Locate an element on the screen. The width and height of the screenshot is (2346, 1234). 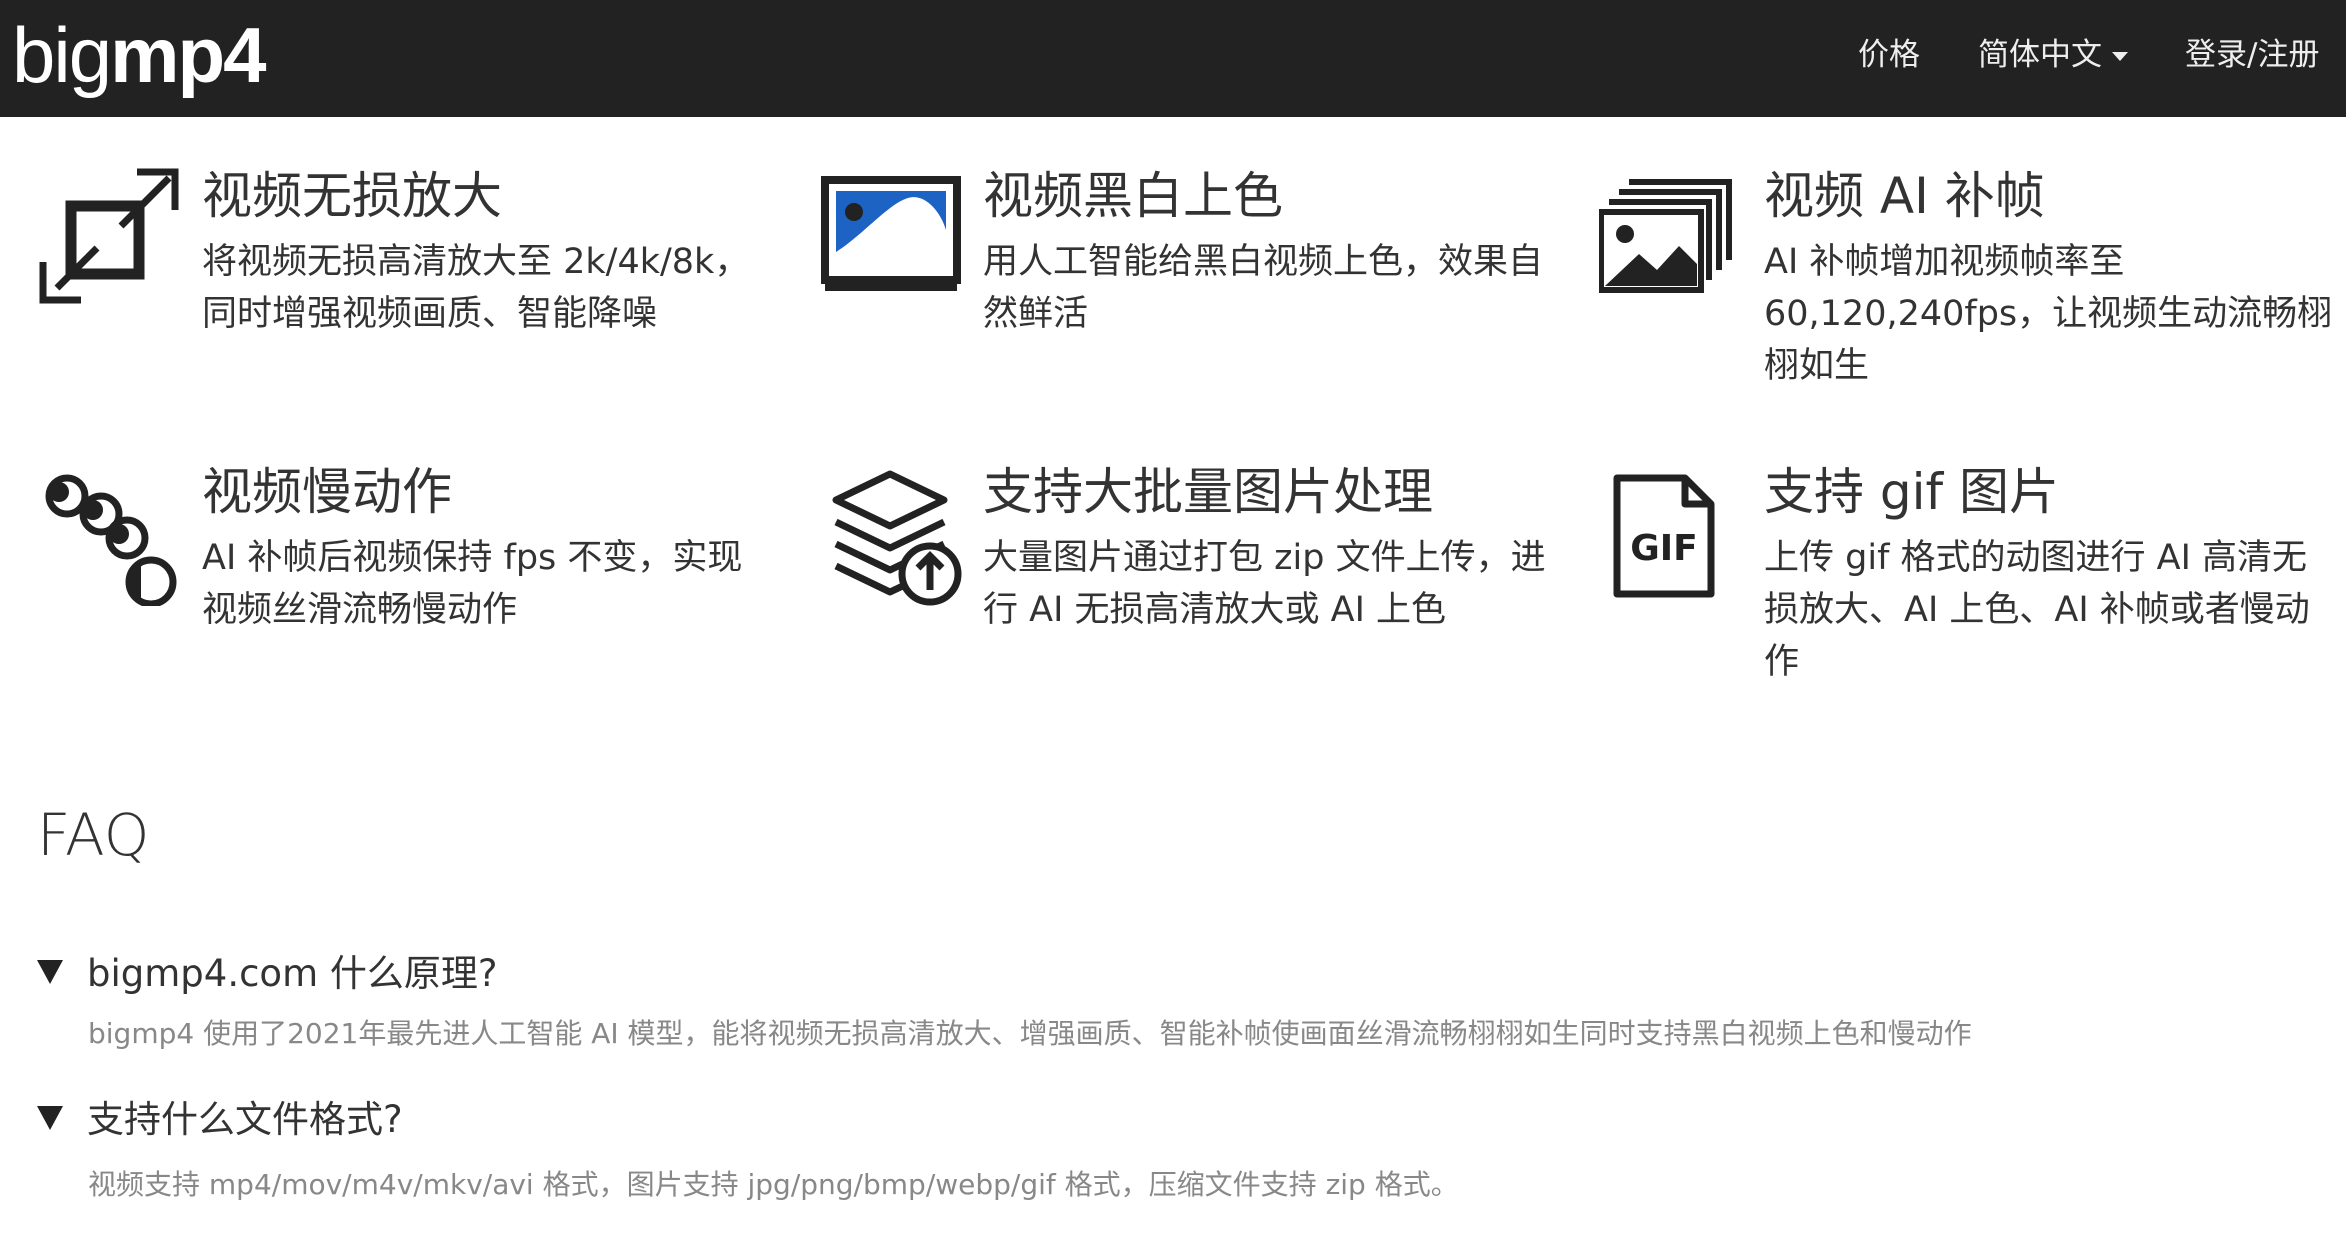
nav-price-link: 价格 is located at coordinates (1889, 55).